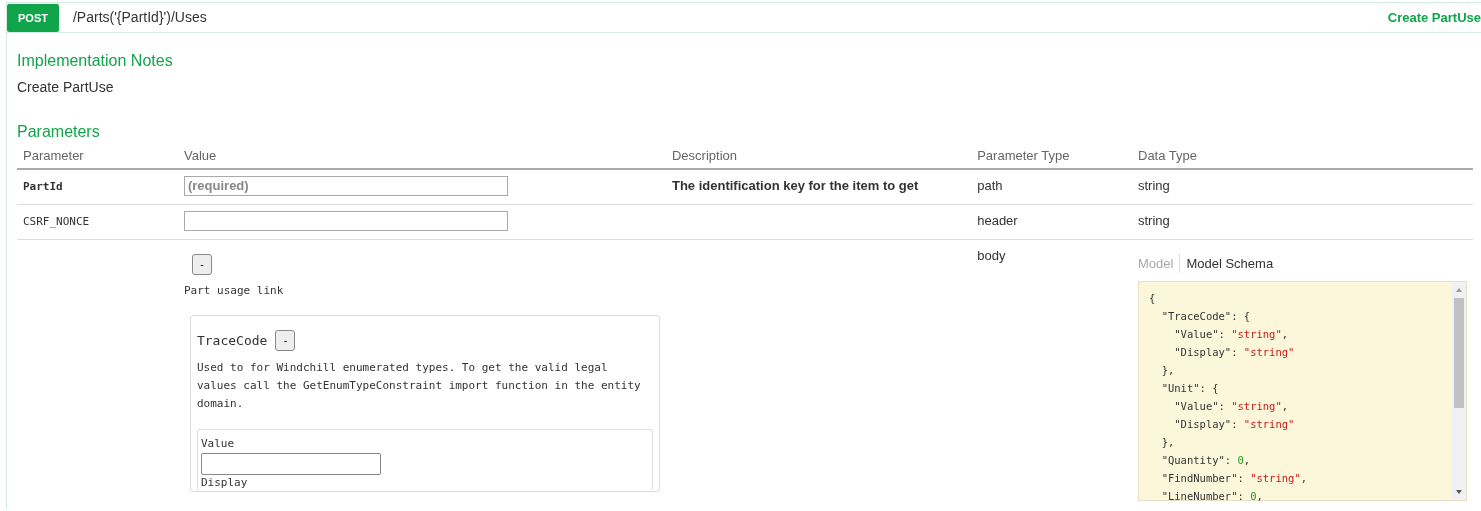  What do you see at coordinates (224, 482) in the screenshot?
I see `field-label: Display` at bounding box center [224, 482].